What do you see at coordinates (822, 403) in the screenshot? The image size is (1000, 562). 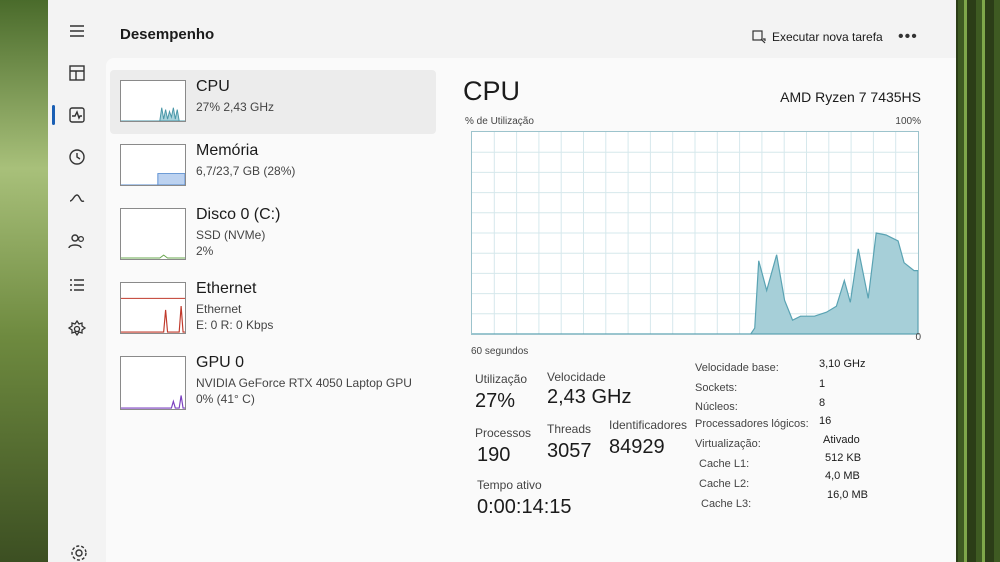 I see `spec-value-cores: 8` at bounding box center [822, 403].